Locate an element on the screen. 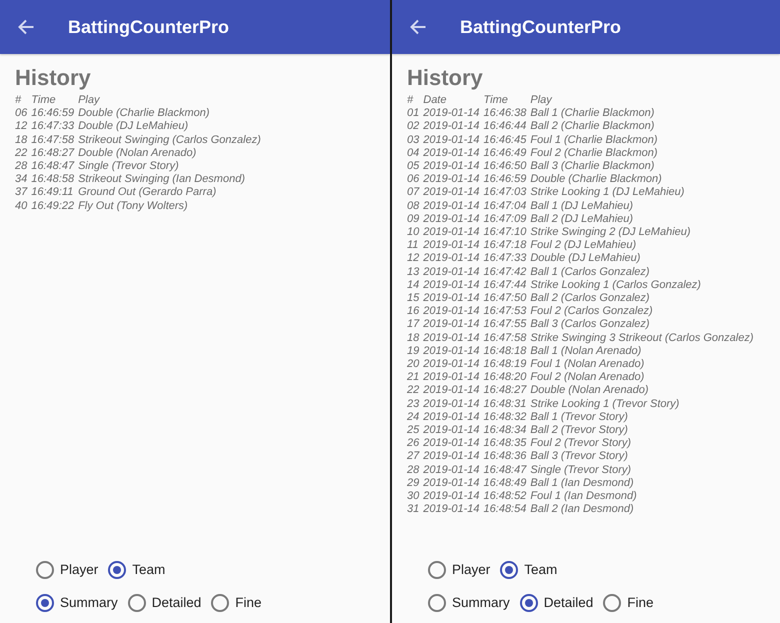 Image resolution: width=780 pixels, height=623 pixels. table-cell: 16:48:47 is located at coordinates (52, 167).